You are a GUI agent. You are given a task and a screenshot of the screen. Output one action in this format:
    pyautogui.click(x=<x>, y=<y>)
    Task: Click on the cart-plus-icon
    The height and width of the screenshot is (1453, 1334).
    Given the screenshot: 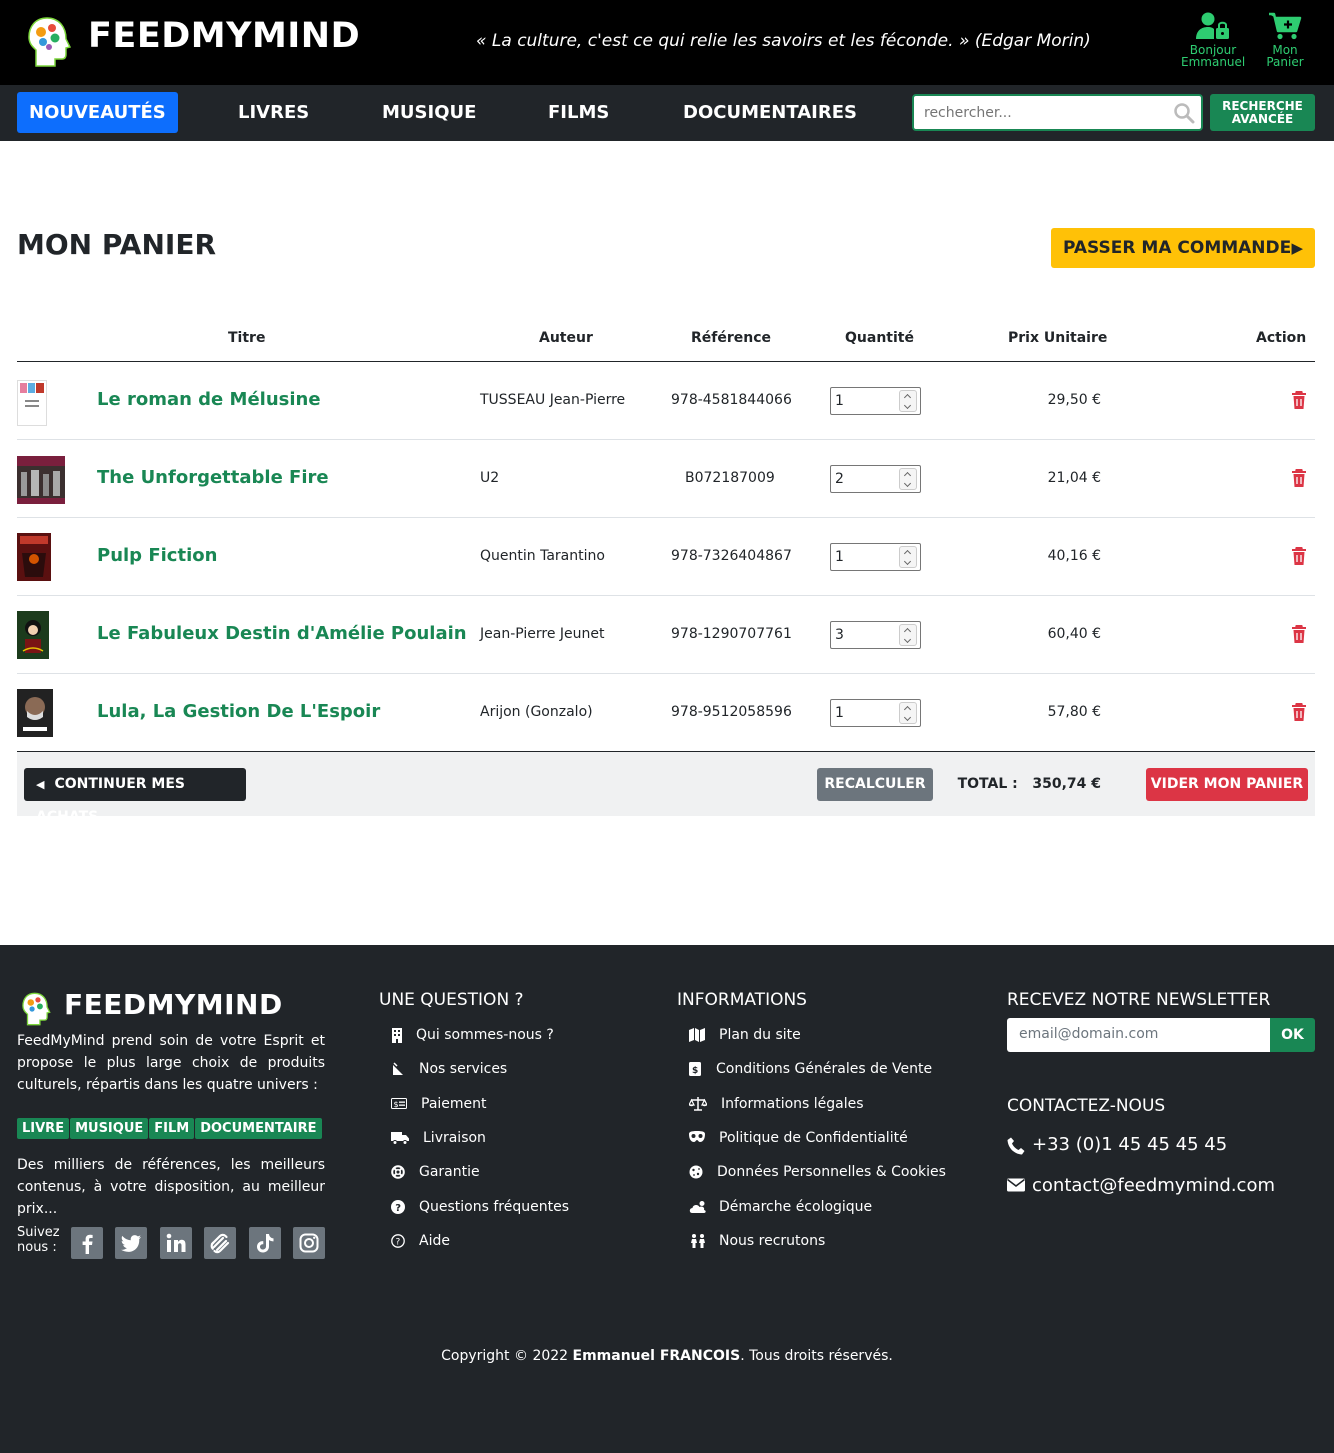 What is the action you would take?
    pyautogui.click(x=1285, y=26)
    